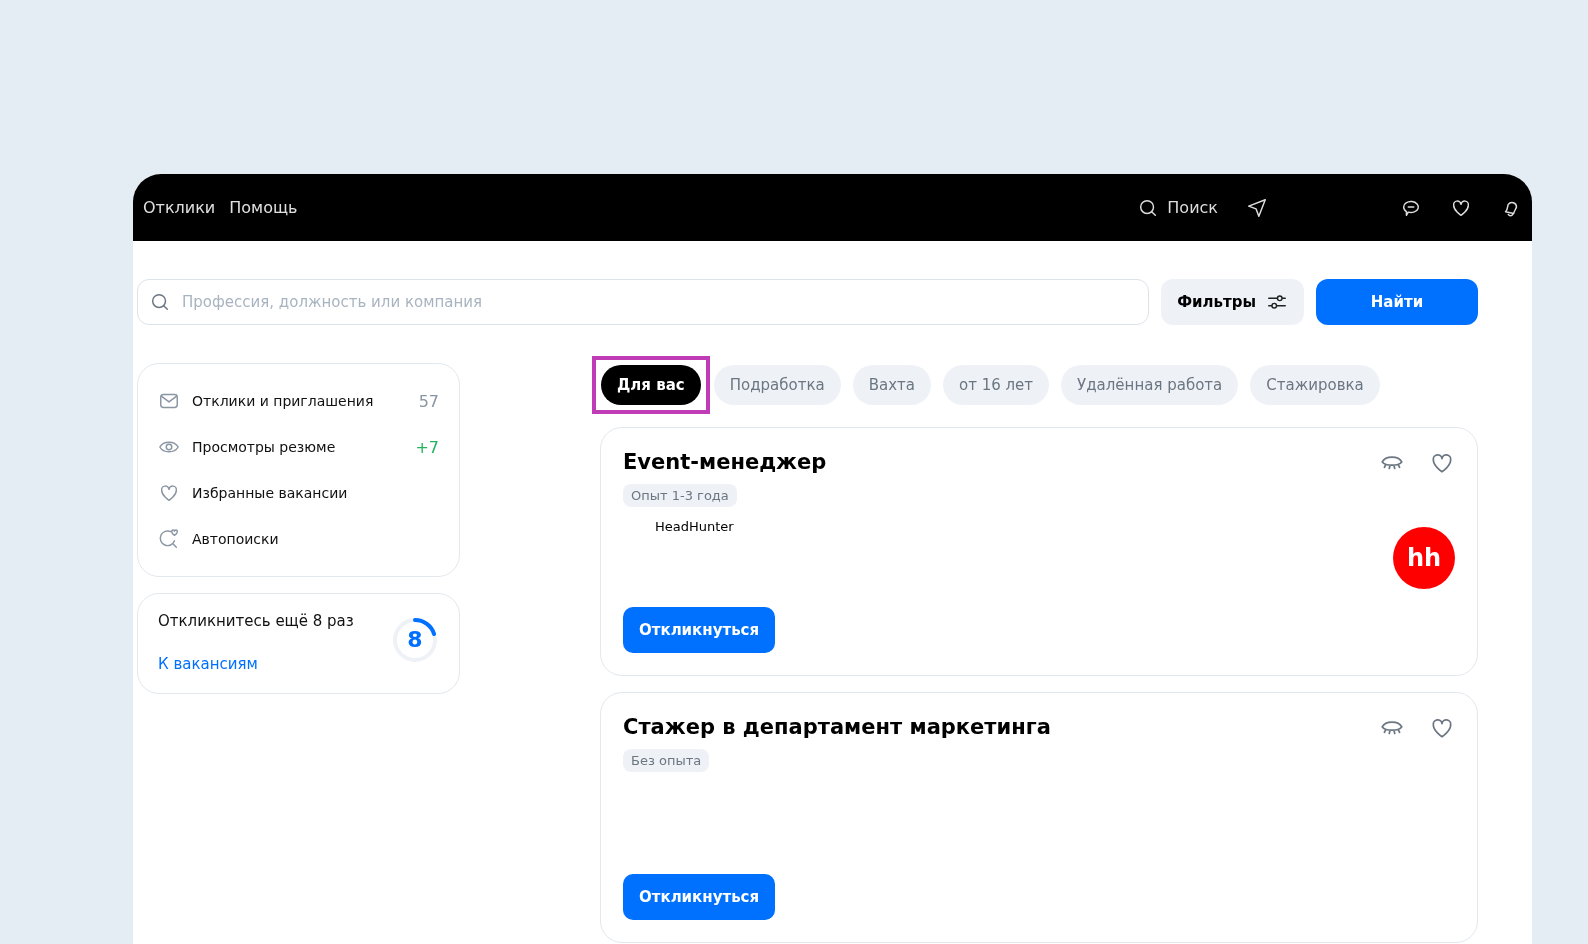  What do you see at coordinates (666, 760) in the screenshot?
I see `experience-tag: Без опыта` at bounding box center [666, 760].